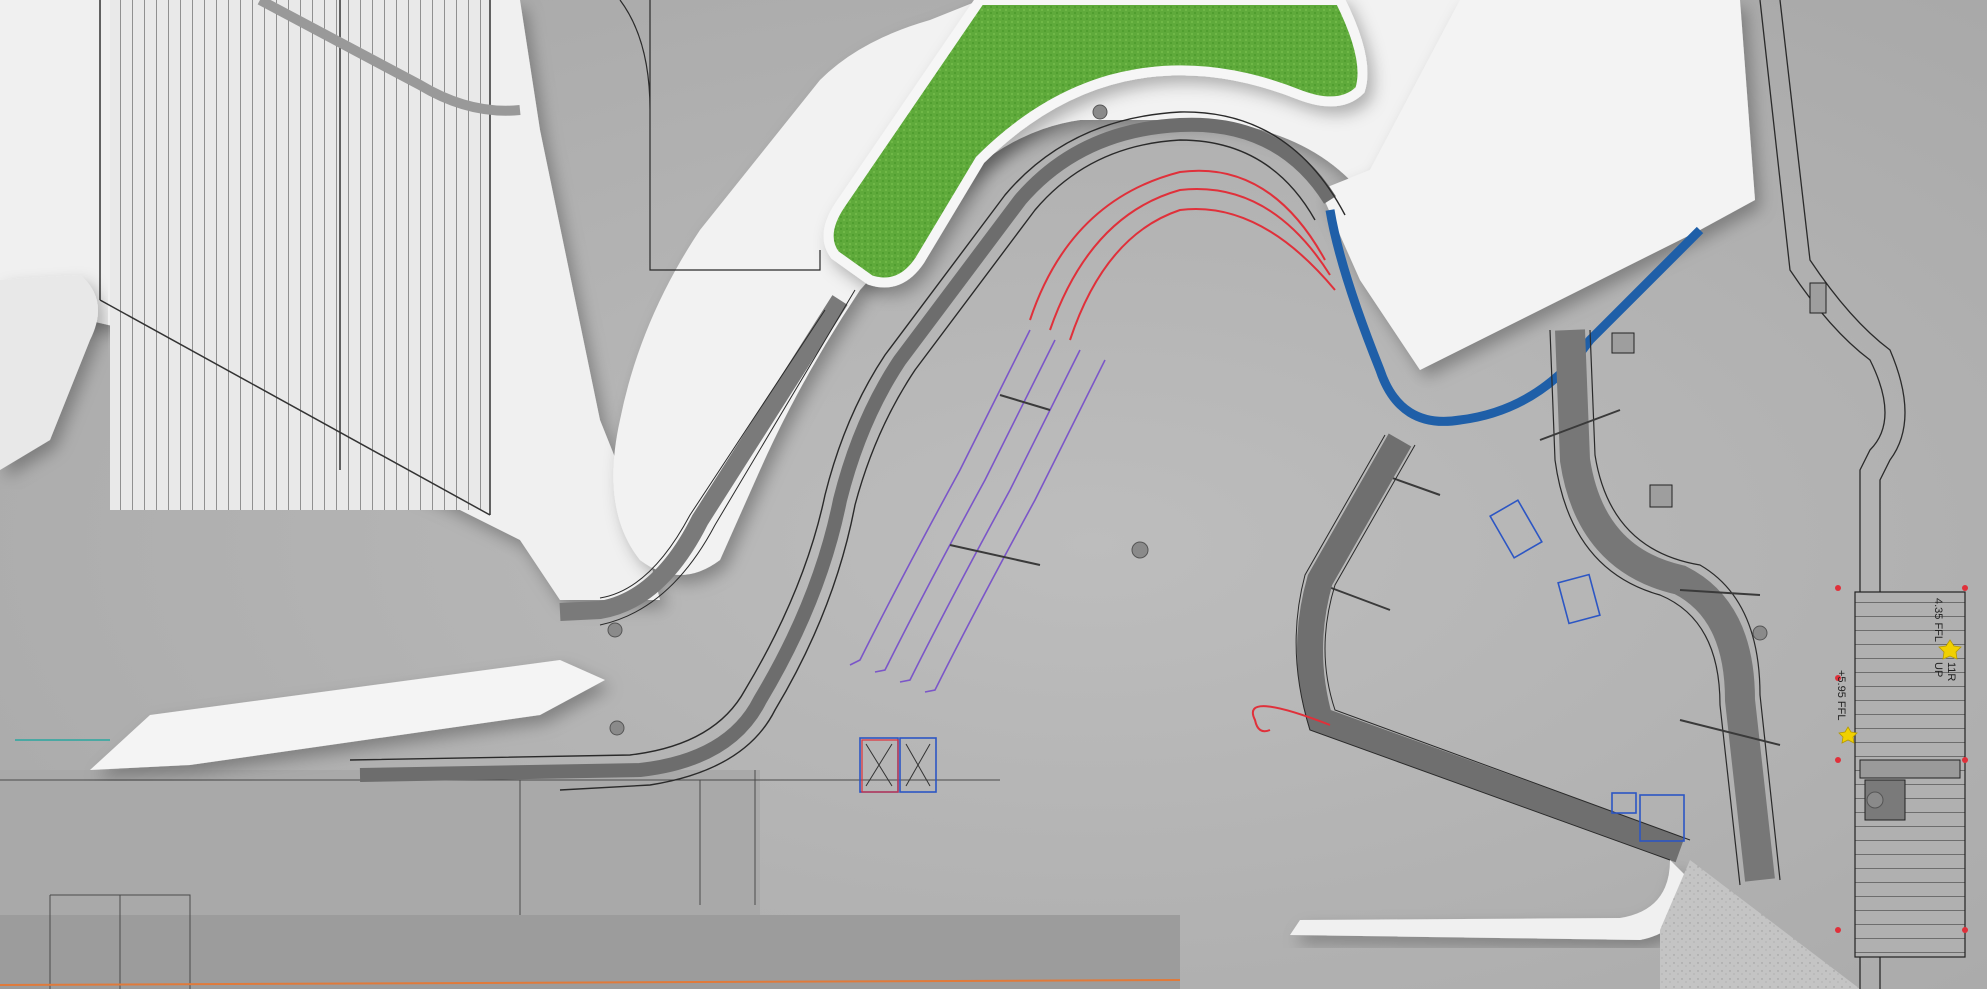  What do you see at coordinates (1951, 671) in the screenshot?
I see `riser-count-label: 11R` at bounding box center [1951, 671].